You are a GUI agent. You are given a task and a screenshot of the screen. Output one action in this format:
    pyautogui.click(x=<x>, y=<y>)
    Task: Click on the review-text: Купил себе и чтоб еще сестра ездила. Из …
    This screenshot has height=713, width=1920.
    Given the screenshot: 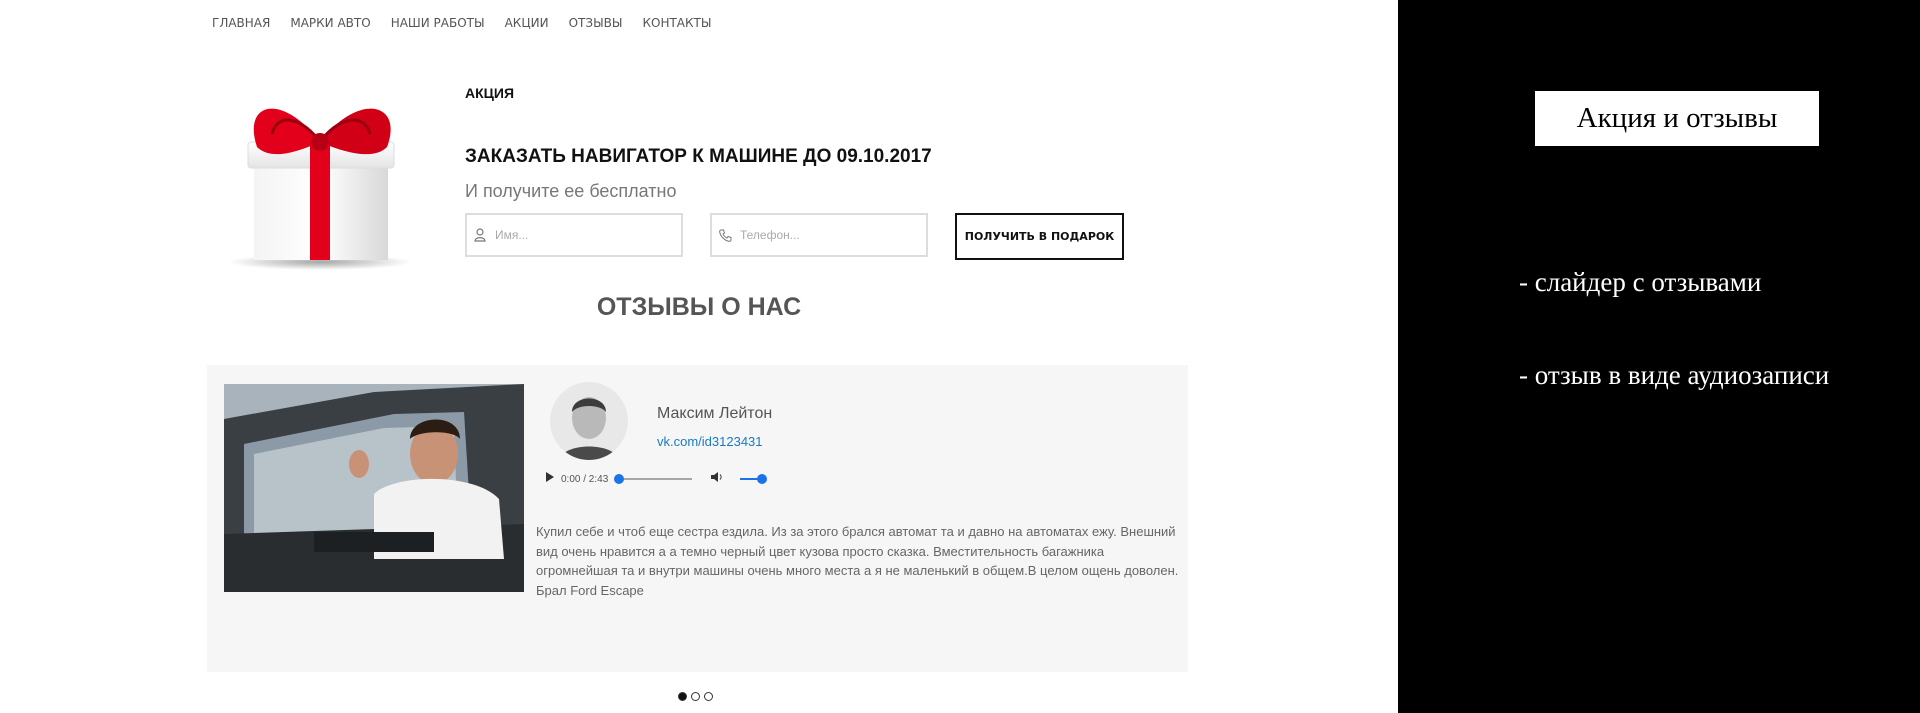 What is the action you would take?
    pyautogui.click(x=857, y=561)
    